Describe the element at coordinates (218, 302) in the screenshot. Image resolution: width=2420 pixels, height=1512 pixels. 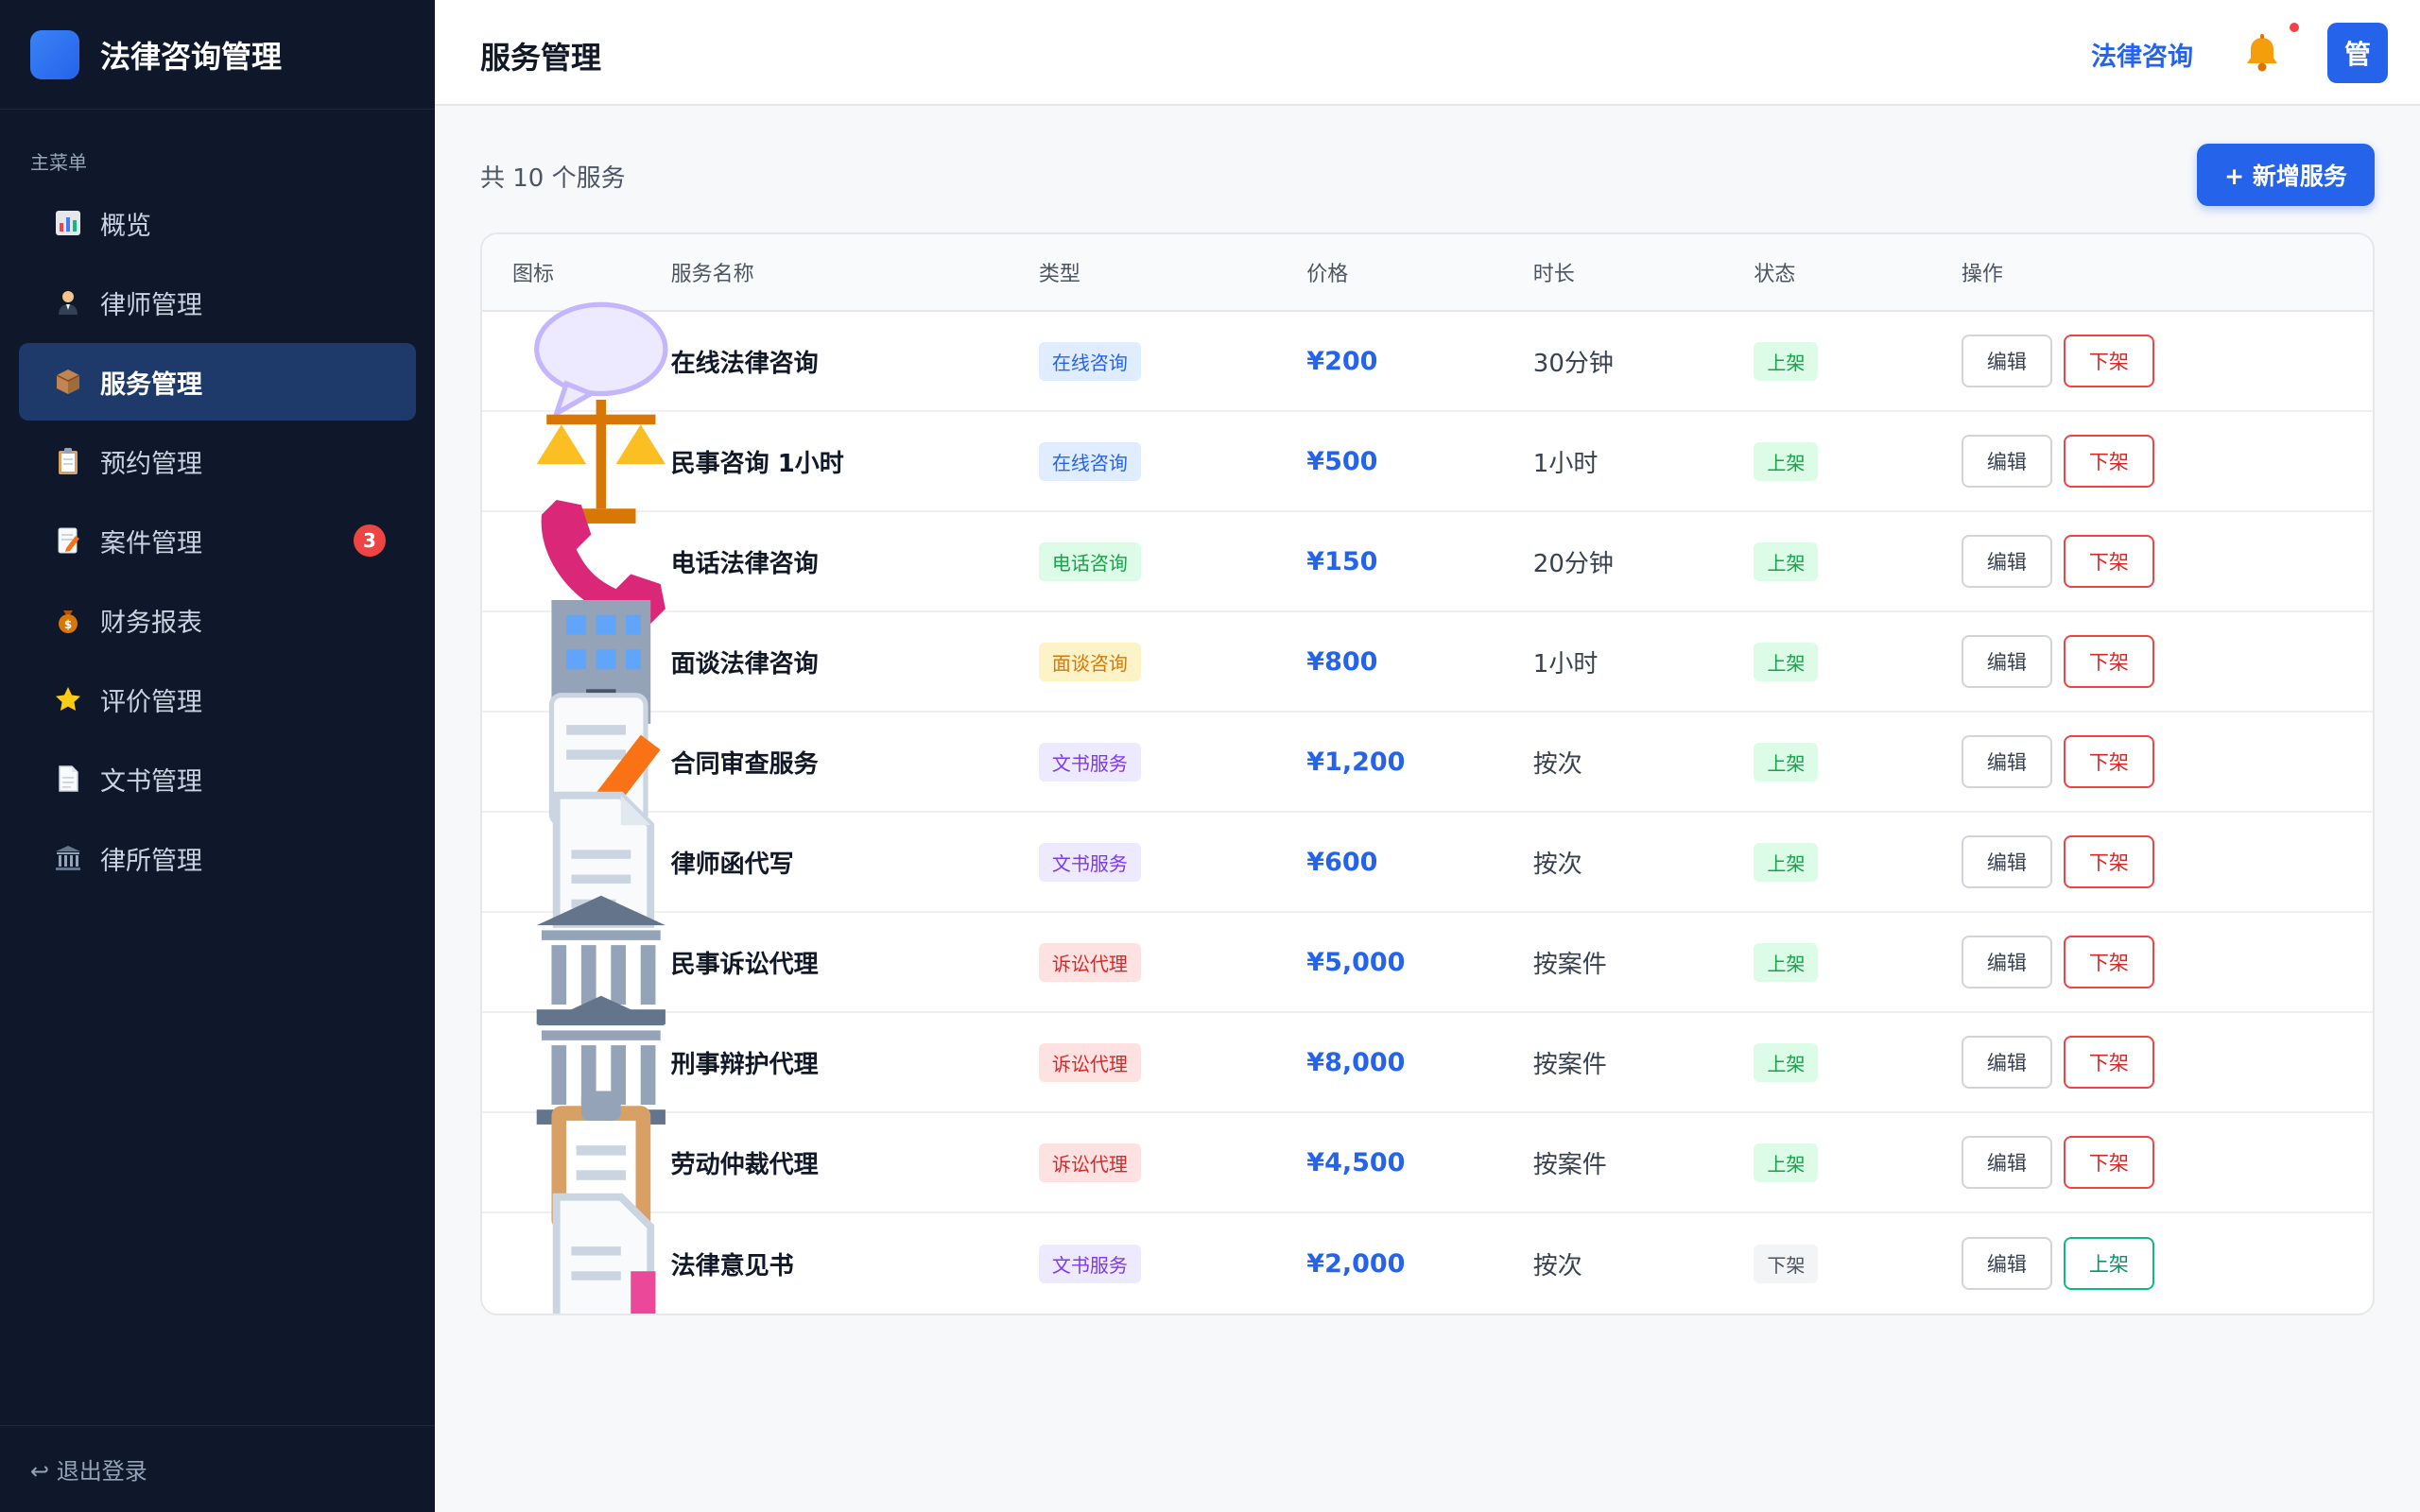
I see `sidebar-item-1: 律师管理` at that location.